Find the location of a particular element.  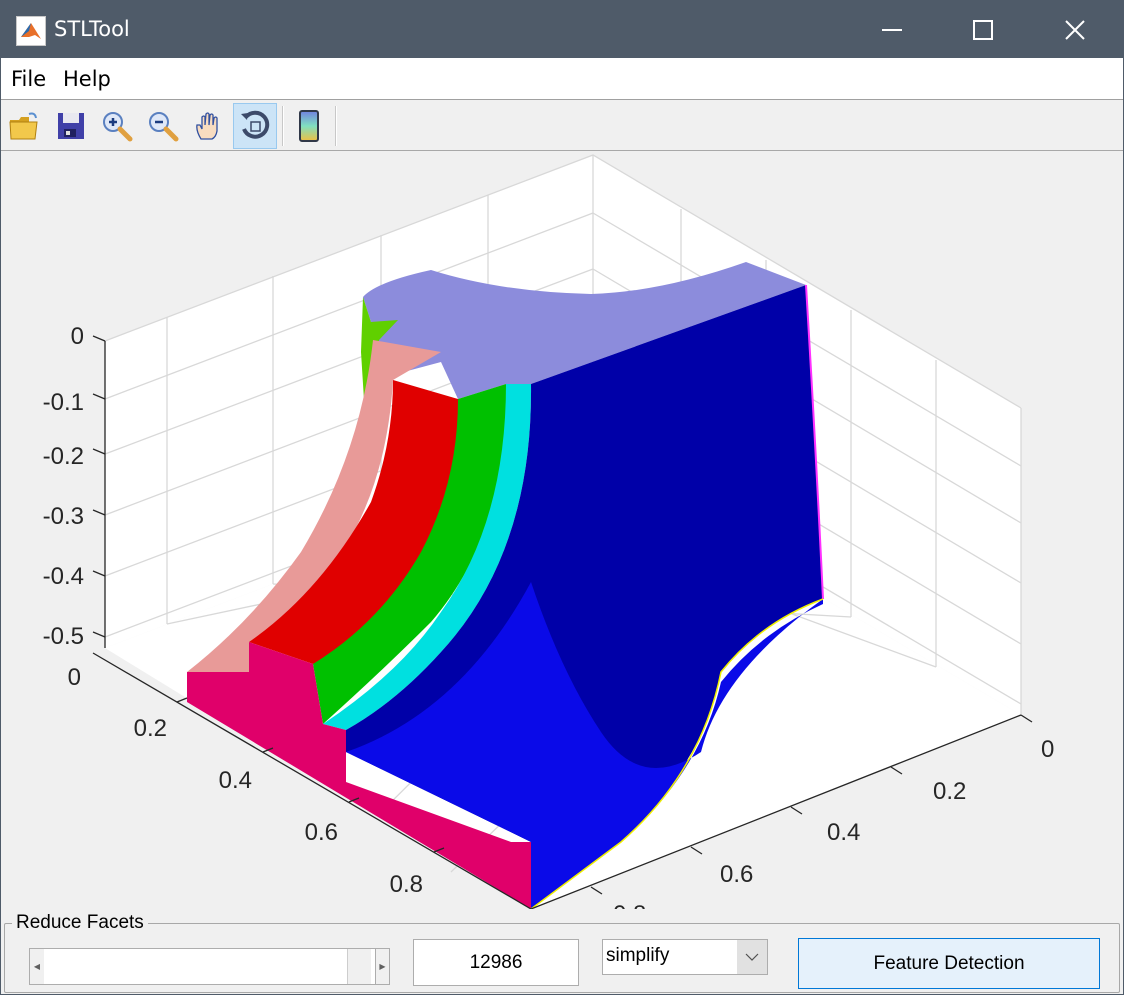

chevron-down-icon is located at coordinates (752, 957).